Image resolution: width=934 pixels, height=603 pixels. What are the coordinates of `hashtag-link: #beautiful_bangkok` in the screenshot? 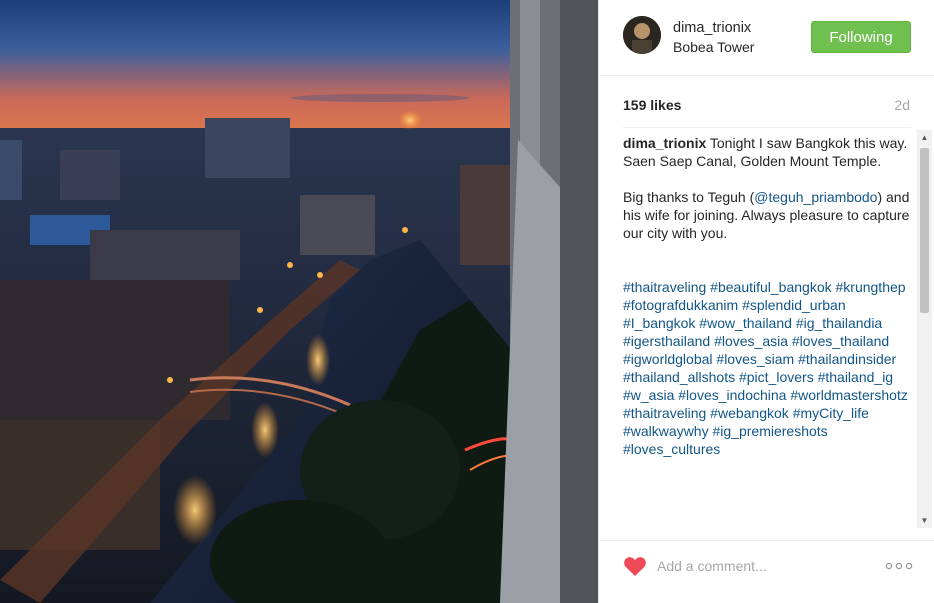 It's located at (770, 287).